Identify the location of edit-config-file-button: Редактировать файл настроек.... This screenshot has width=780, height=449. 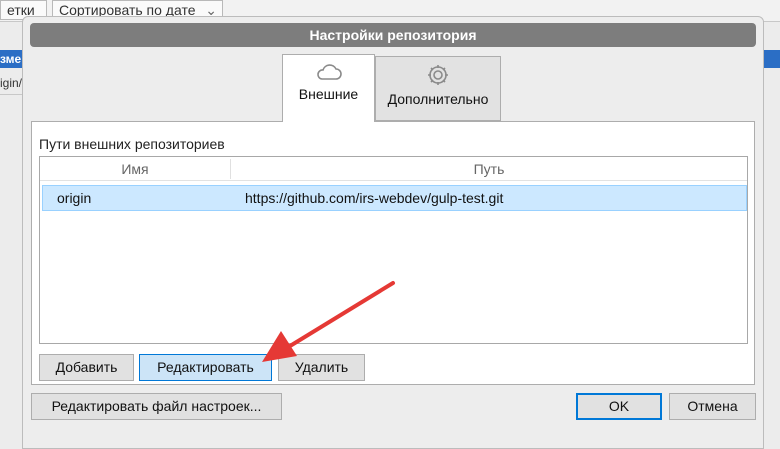
(156, 406).